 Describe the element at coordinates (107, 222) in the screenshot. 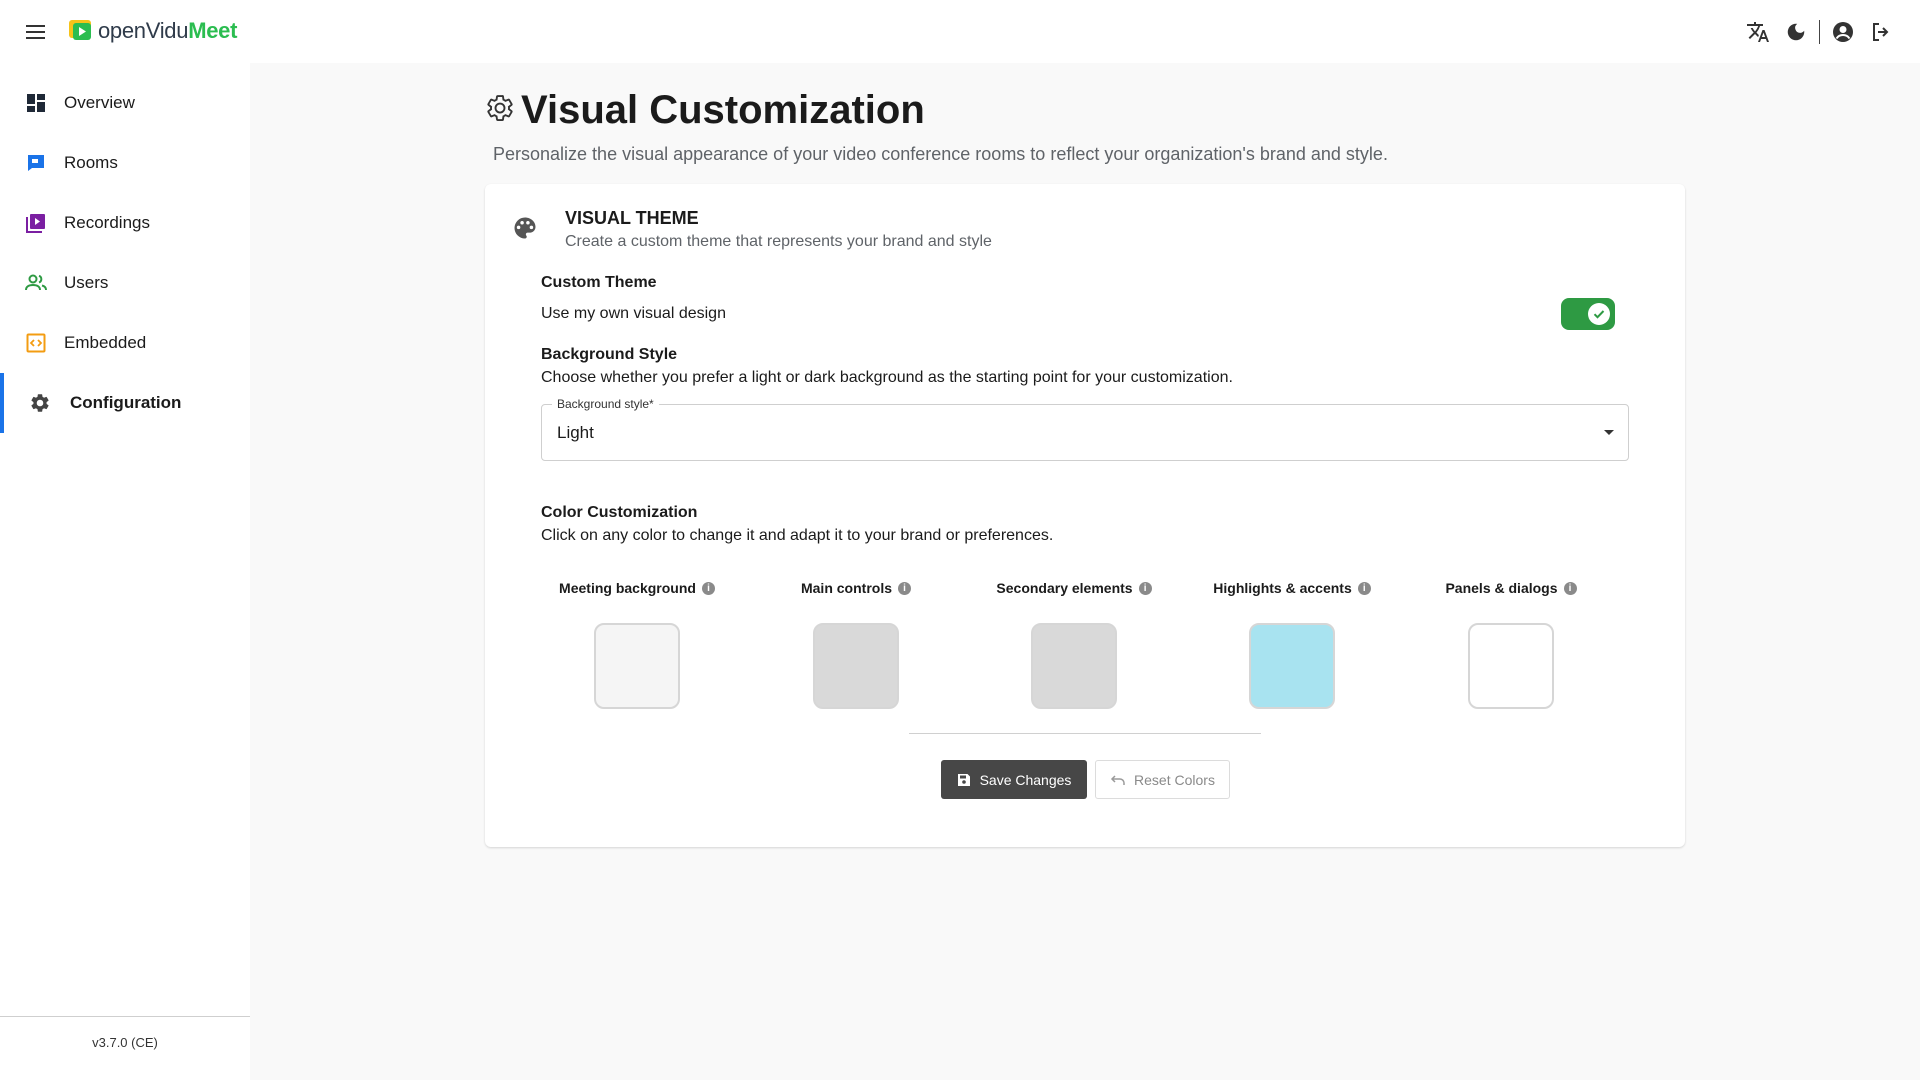

I see `sidebar-item-label: Recordings` at that location.